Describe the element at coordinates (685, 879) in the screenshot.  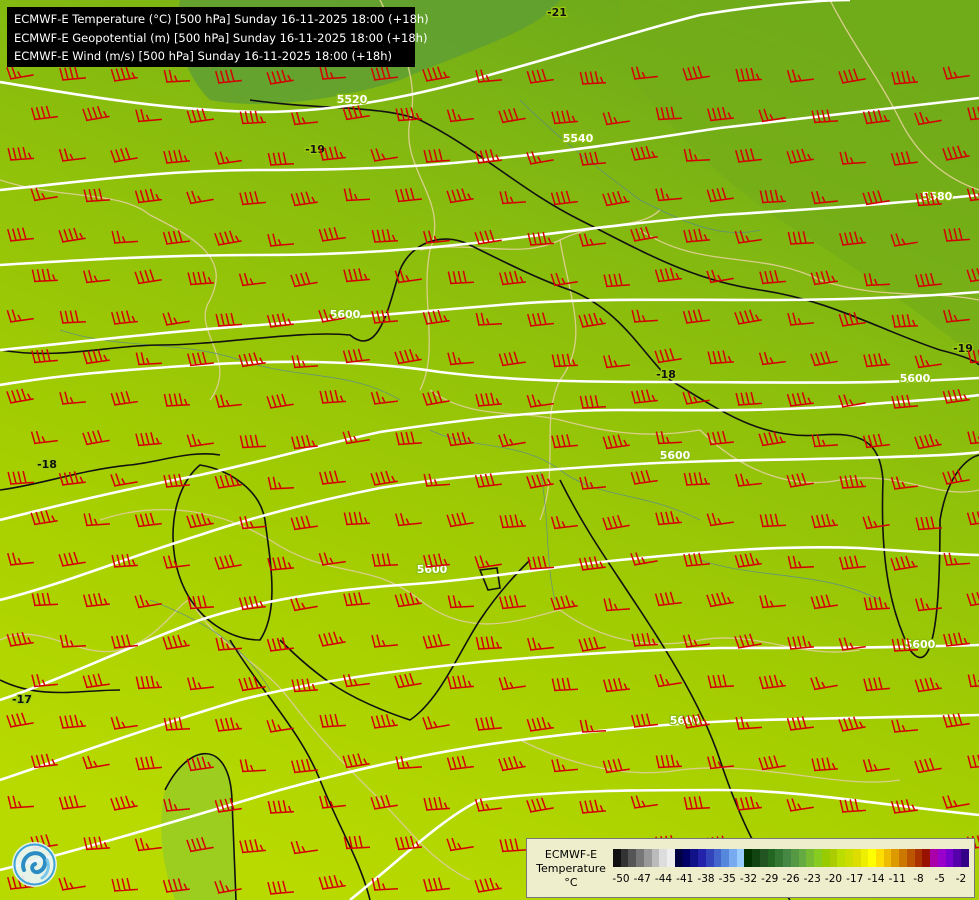
I see `legend-tick-label: -41` at that location.